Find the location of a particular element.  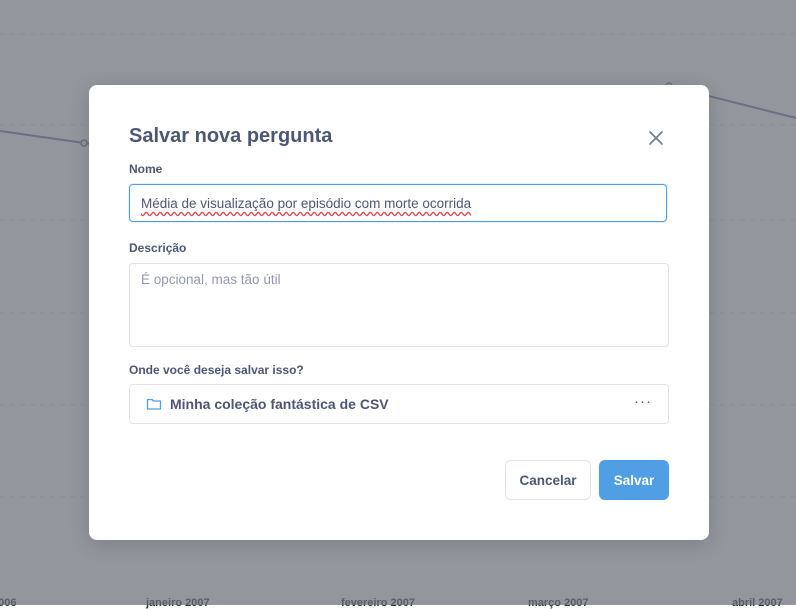

collection-picker: Minha coleção fantástica de CSV ··· is located at coordinates (399, 404).